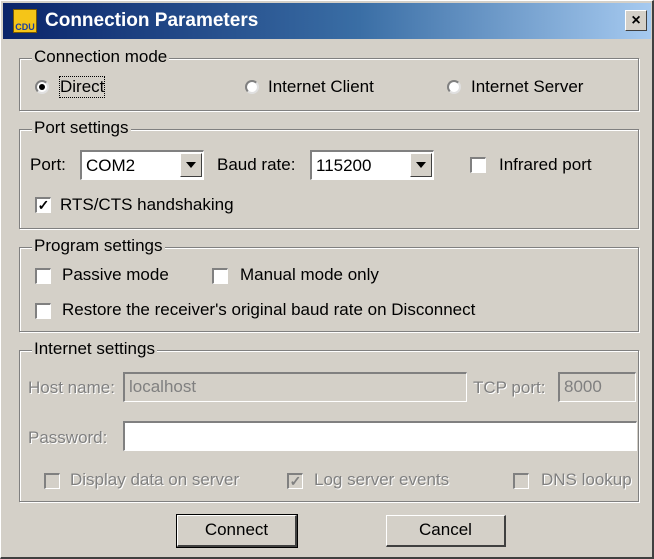 The width and height of the screenshot is (654, 559). I want to click on infrared-port-label: Infrared port, so click(545, 165).